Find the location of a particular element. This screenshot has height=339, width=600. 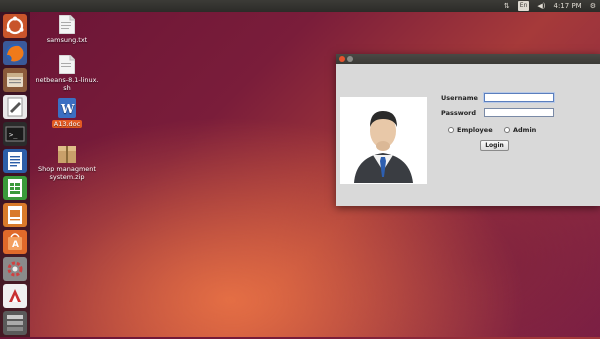

employee-radio-label: Employee is located at coordinates (475, 130).